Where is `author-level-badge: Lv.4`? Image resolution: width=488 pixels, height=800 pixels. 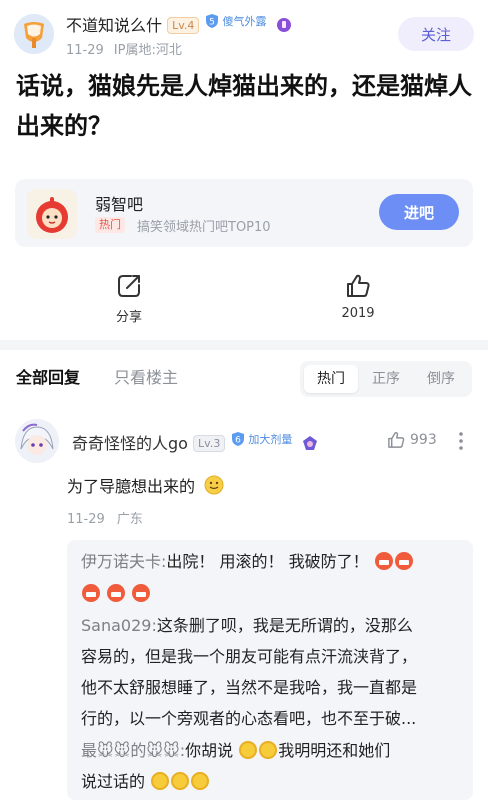 author-level-badge: Lv.4 is located at coordinates (183, 25).